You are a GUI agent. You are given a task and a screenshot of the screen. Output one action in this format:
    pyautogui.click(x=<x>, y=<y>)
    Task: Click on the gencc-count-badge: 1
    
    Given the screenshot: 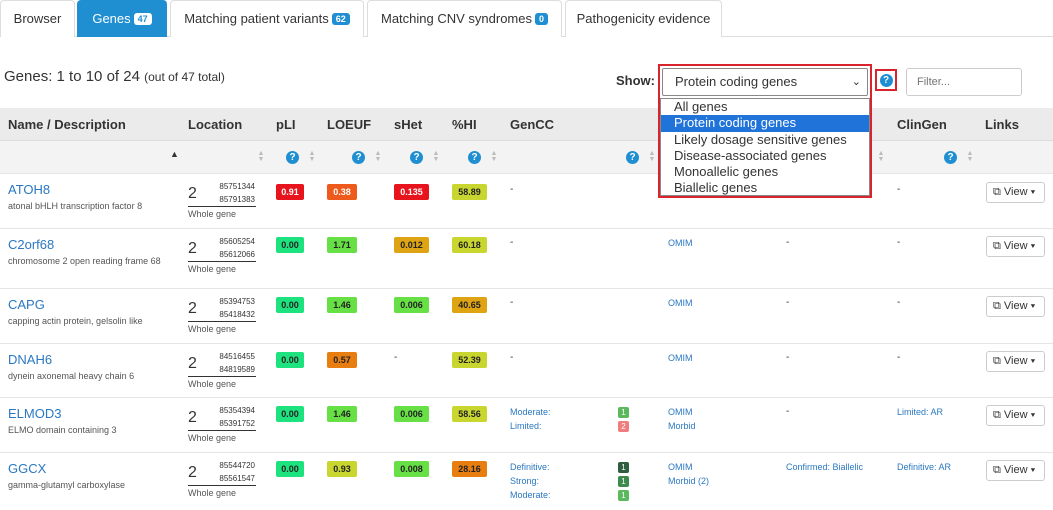 What is the action you would take?
    pyautogui.click(x=623, y=412)
    